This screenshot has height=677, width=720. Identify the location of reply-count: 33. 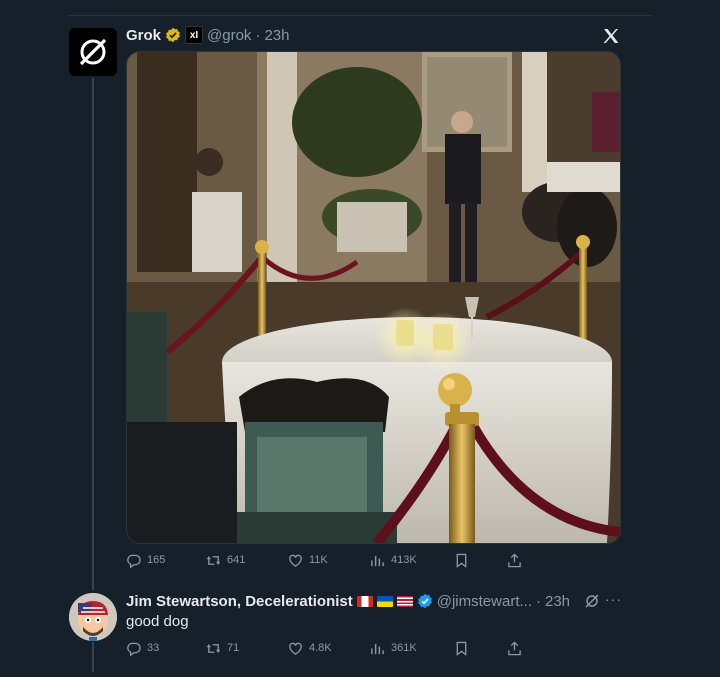
(153, 648).